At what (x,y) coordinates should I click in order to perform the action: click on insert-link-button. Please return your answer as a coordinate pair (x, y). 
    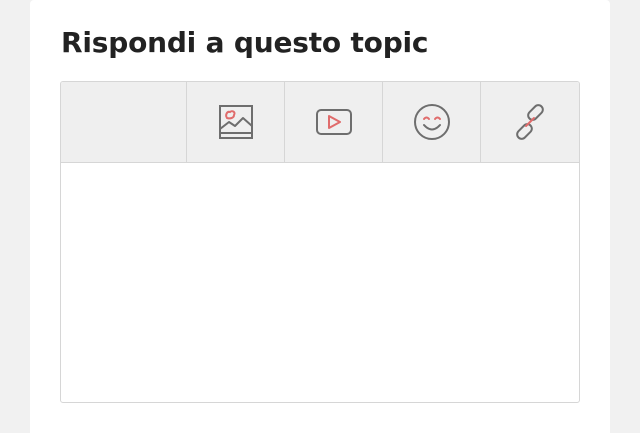
    Looking at the image, I should click on (529, 122).